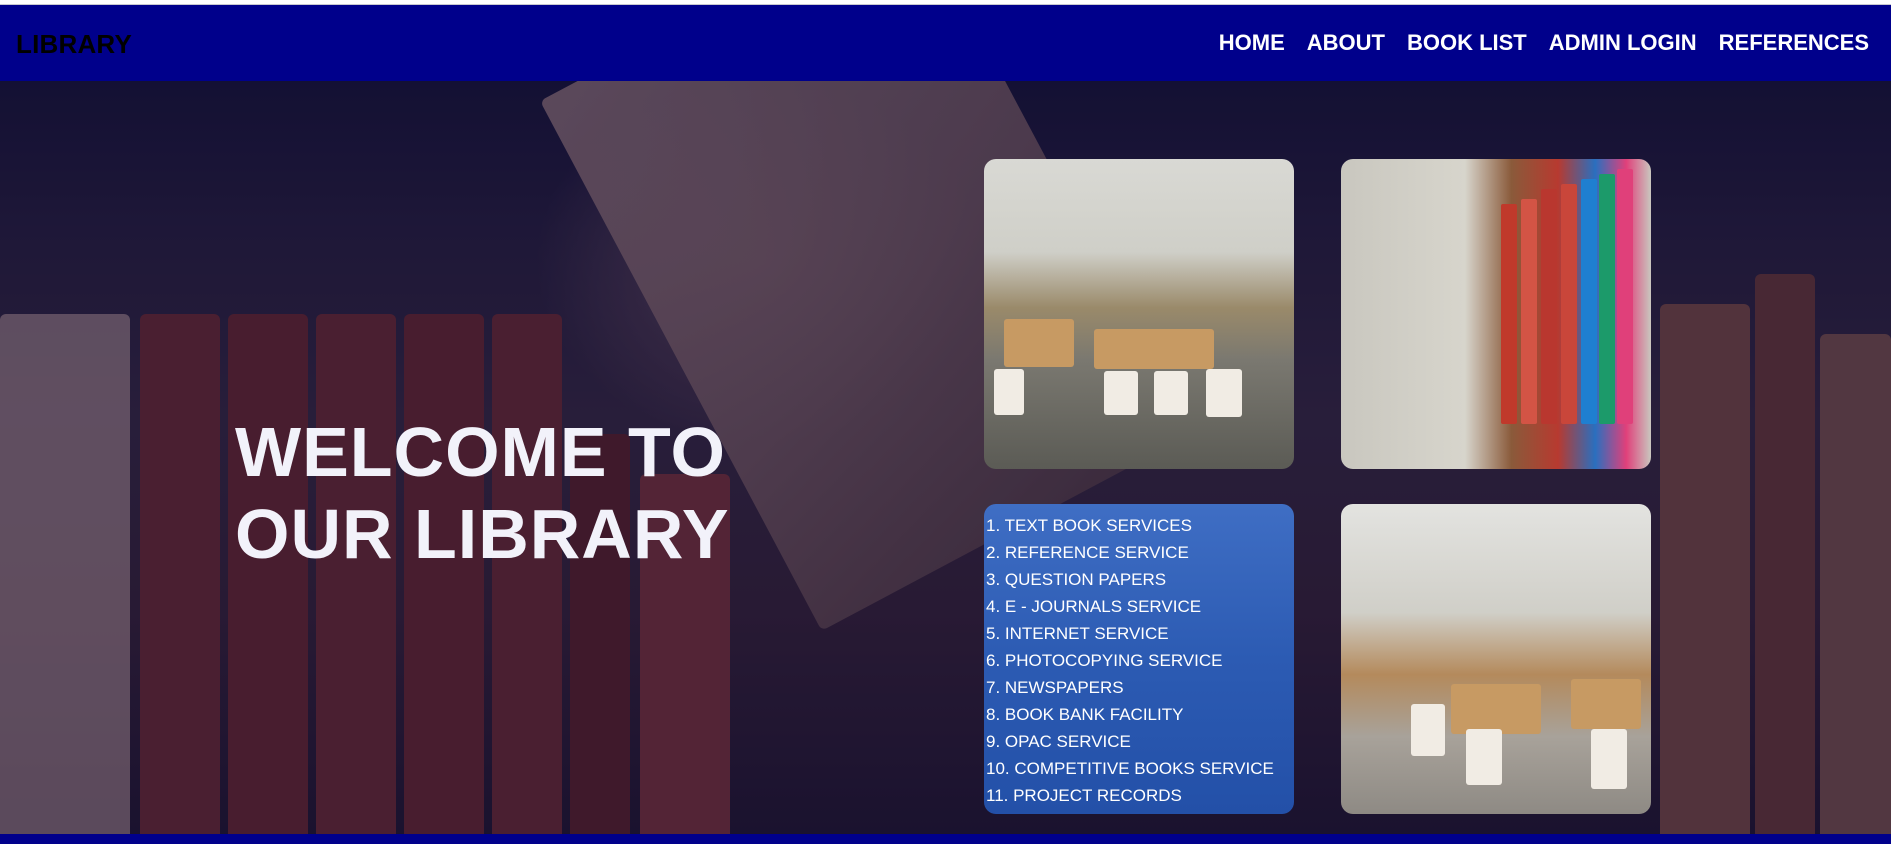  What do you see at coordinates (1087, 552) in the screenshot?
I see `service-item: 2. REFERENCE SERVICE` at bounding box center [1087, 552].